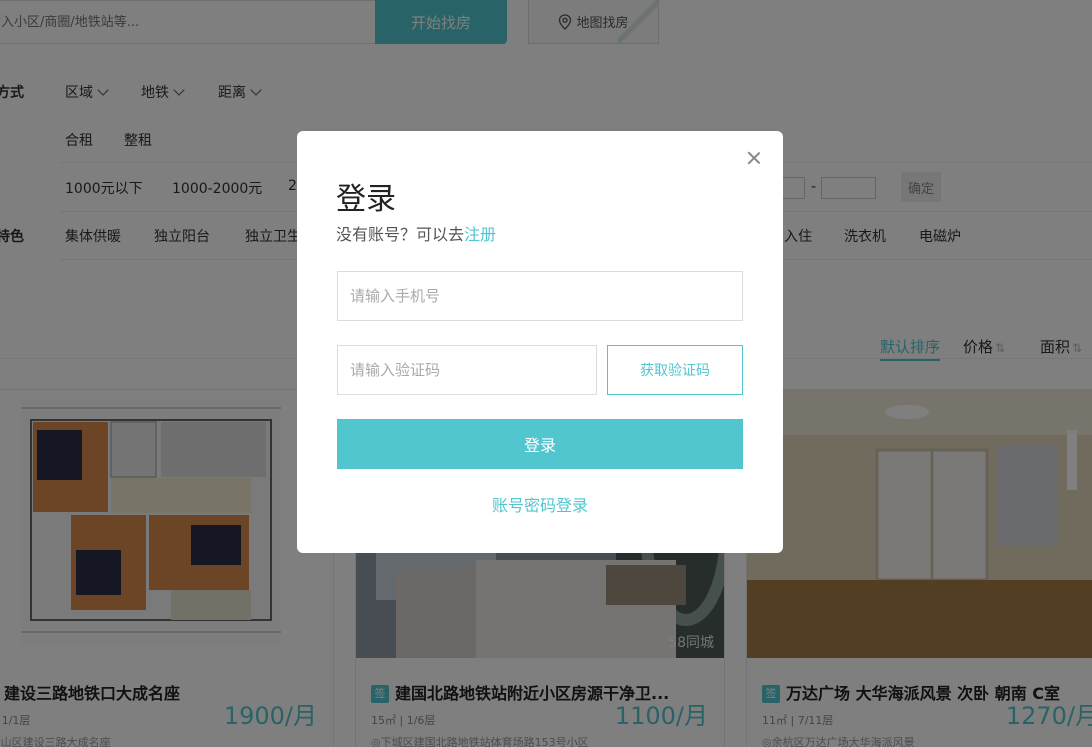 Image resolution: width=1092 pixels, height=747 pixels. What do you see at coordinates (540, 444) in the screenshot?
I see `login-button: 登录` at bounding box center [540, 444].